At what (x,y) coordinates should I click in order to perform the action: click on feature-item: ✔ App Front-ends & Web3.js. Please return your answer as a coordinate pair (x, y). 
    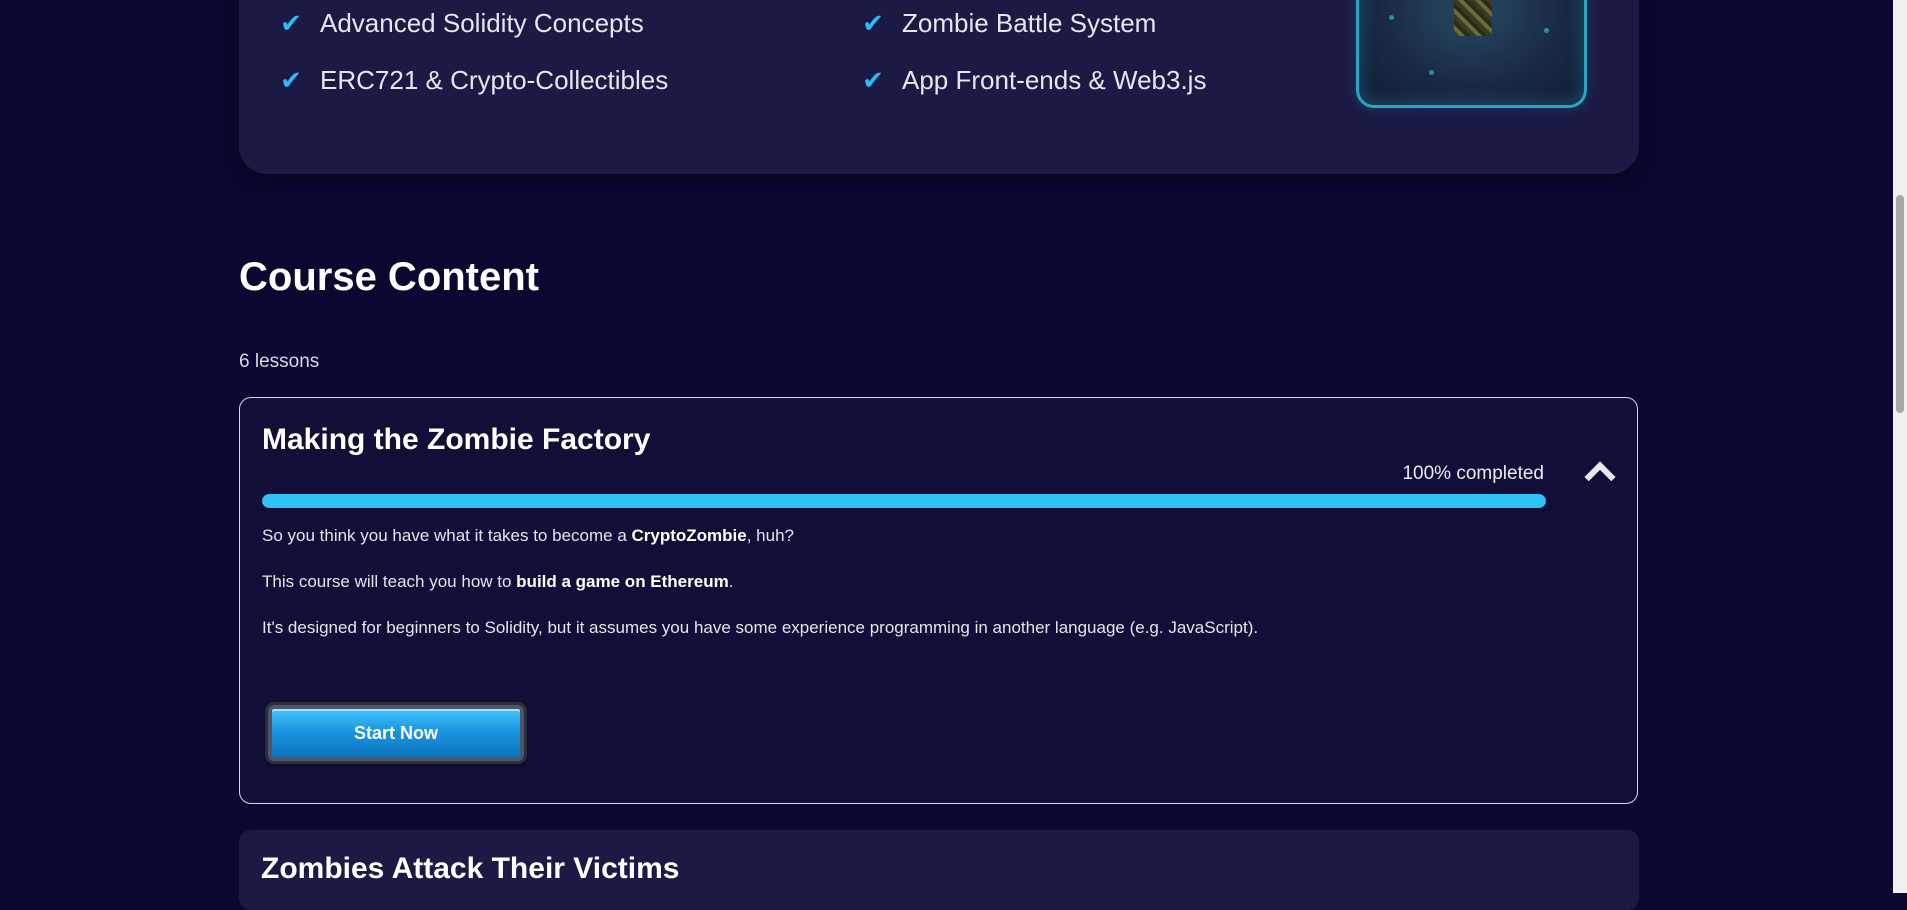
    Looking at the image, I should click on (1069, 80).